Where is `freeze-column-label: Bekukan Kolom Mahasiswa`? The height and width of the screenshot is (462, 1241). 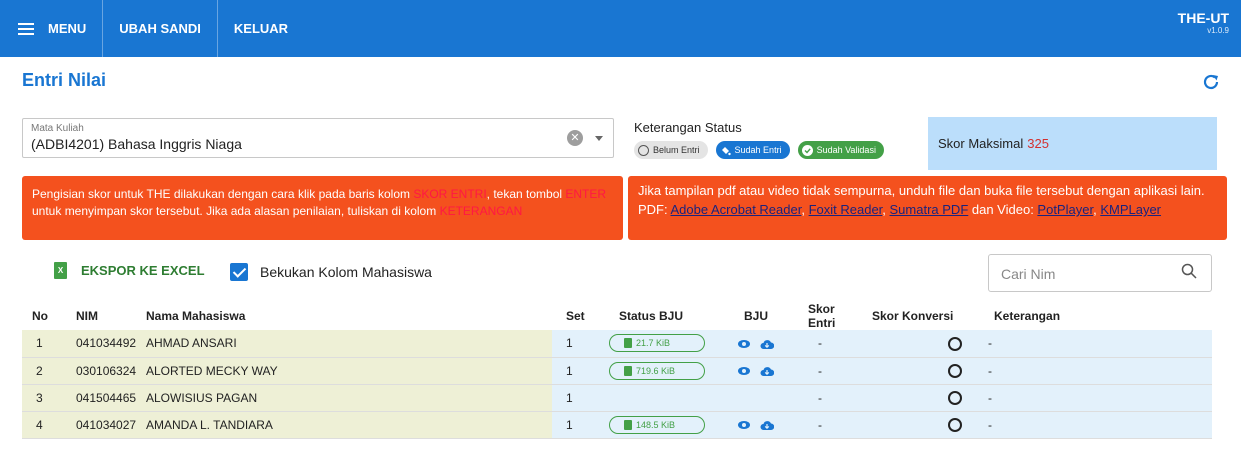 freeze-column-label: Bekukan Kolom Mahasiswa is located at coordinates (346, 272).